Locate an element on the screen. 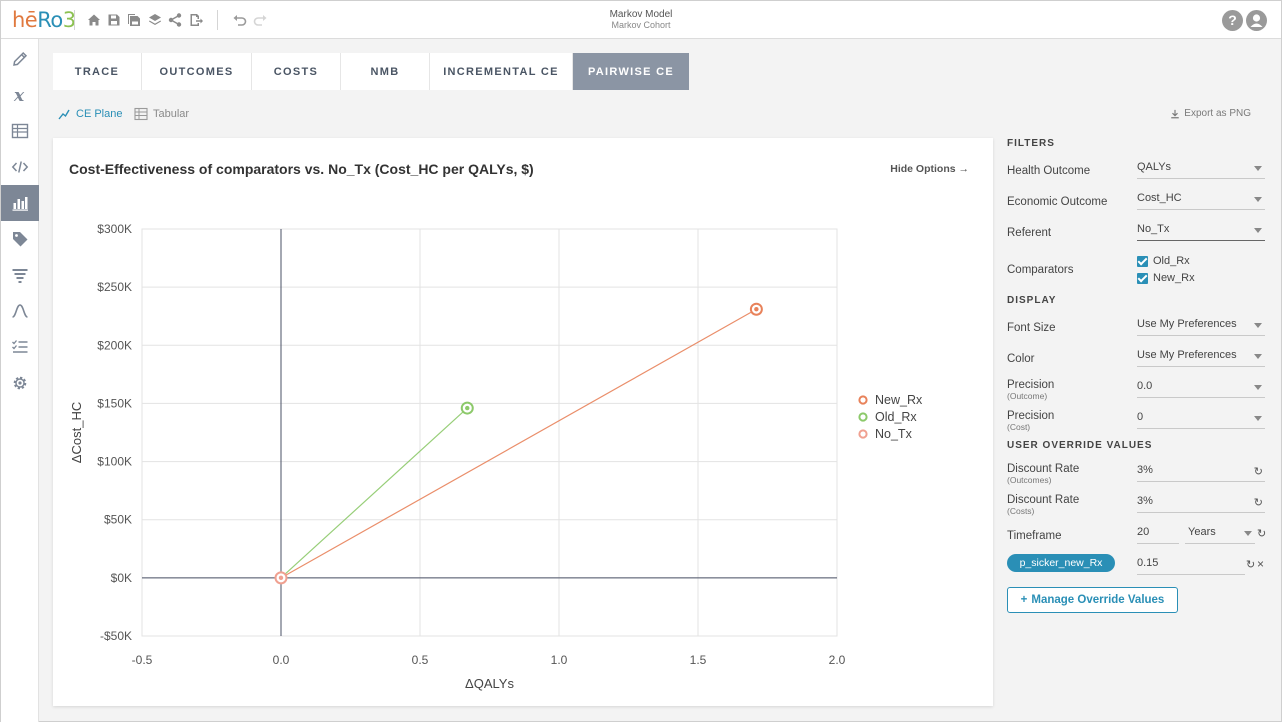  y-tick-label: $0K is located at coordinates (121, 578).